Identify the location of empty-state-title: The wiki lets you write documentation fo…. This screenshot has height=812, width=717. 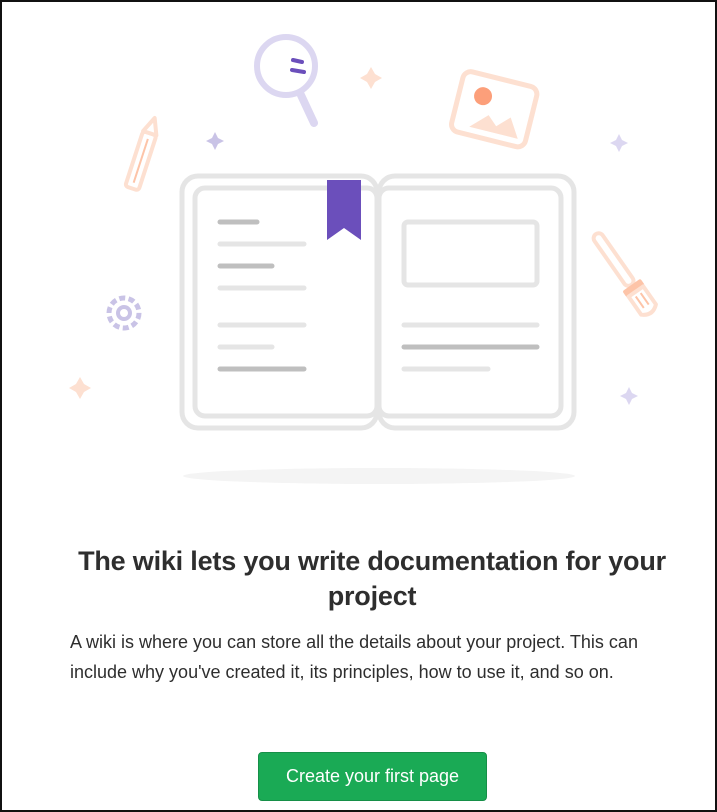
(372, 578).